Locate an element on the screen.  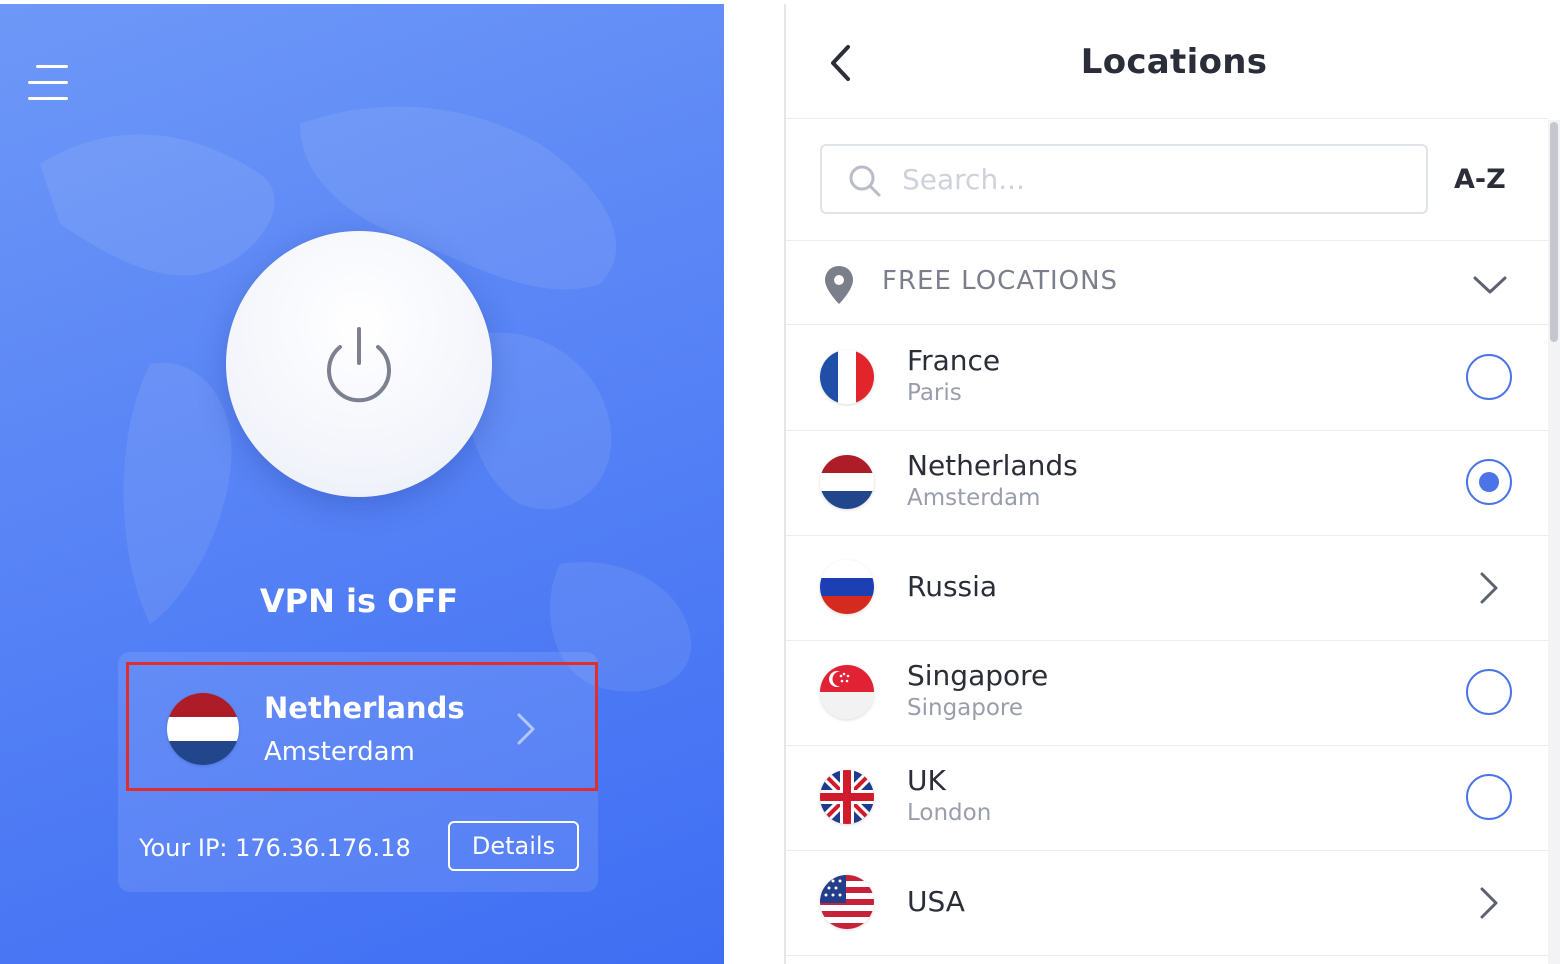
location-row-france: France Paris is located at coordinates (1167, 378).